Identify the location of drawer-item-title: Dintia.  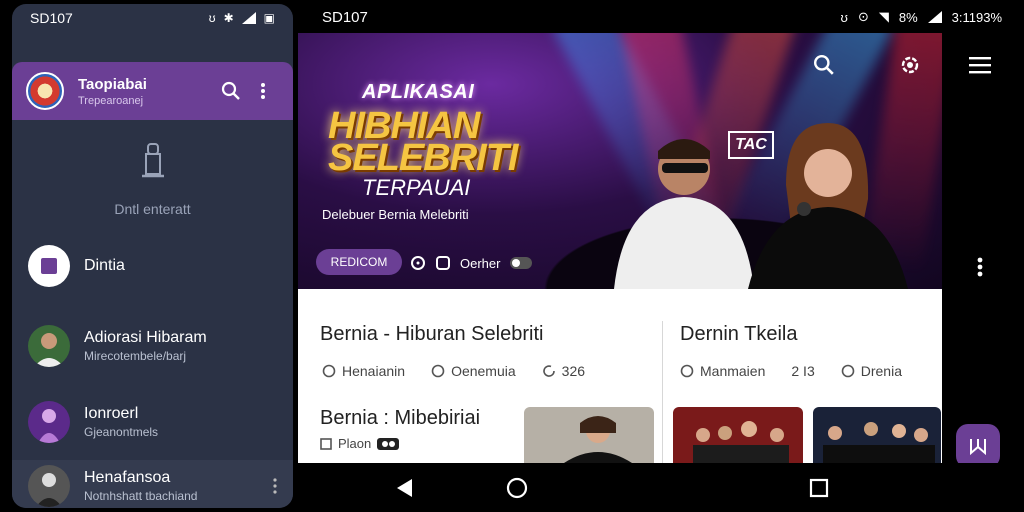
(104, 265).